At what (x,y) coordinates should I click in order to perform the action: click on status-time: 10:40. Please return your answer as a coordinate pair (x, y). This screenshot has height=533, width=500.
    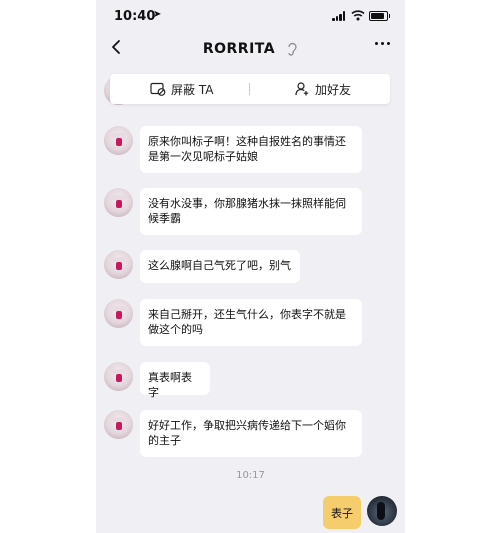
    Looking at the image, I should click on (135, 16).